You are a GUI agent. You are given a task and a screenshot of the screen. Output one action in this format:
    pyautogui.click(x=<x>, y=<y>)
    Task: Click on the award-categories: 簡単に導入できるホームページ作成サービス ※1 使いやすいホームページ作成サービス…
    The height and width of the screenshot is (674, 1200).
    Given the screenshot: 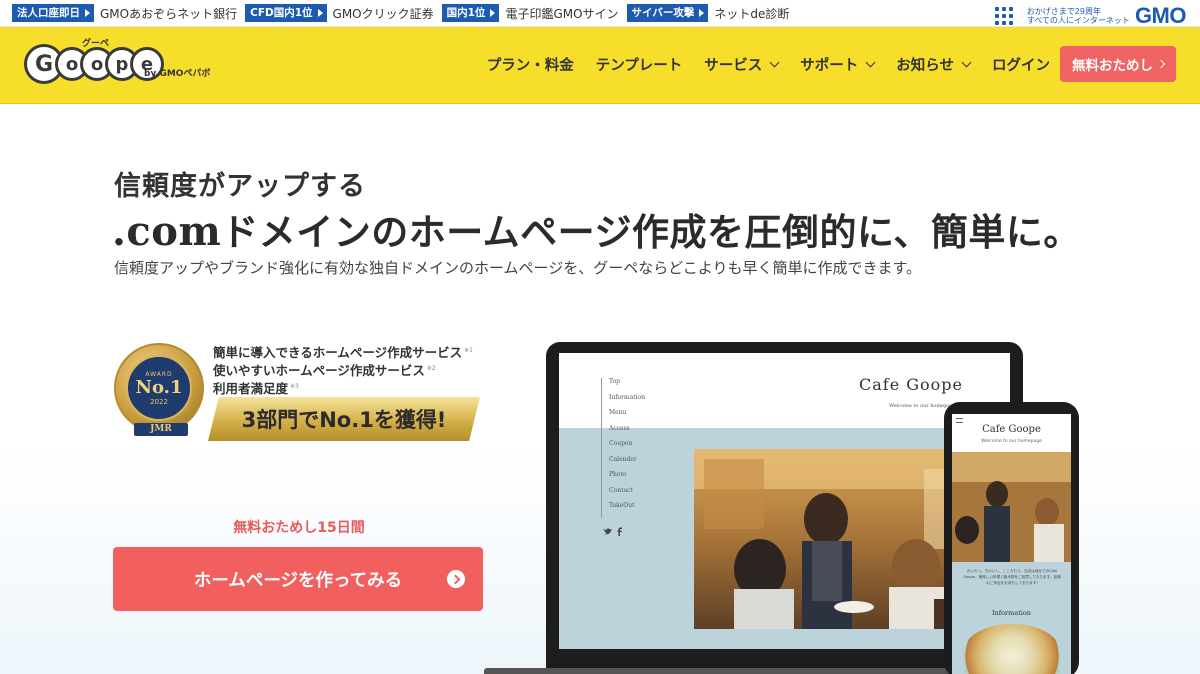 What is the action you would take?
    pyautogui.click(x=343, y=370)
    